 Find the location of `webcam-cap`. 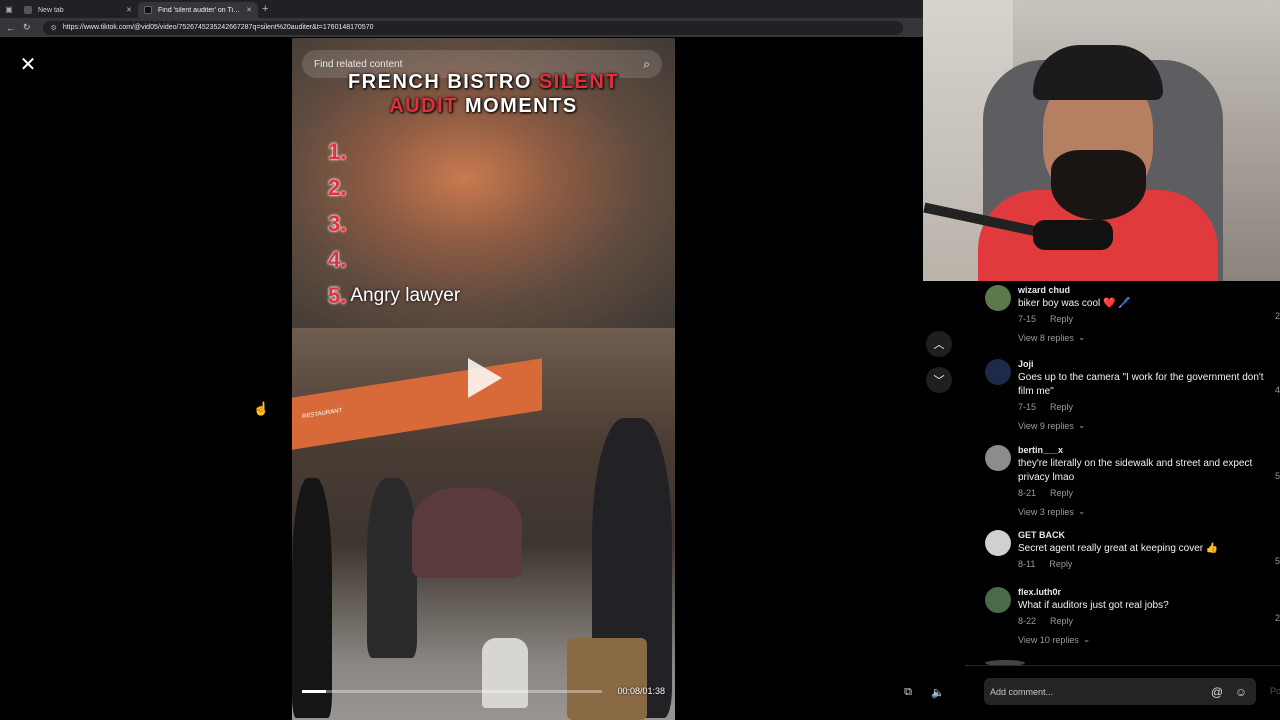

webcam-cap is located at coordinates (1098, 72).